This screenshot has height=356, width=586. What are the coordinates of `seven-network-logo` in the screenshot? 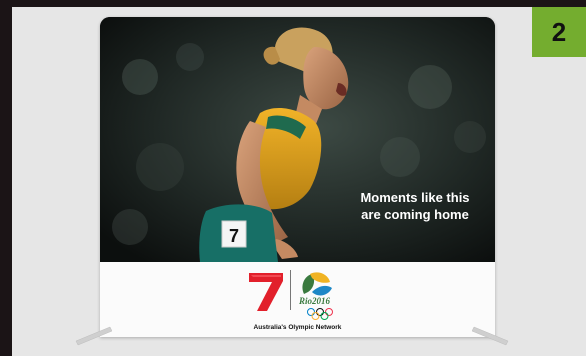 It's located at (266, 292).